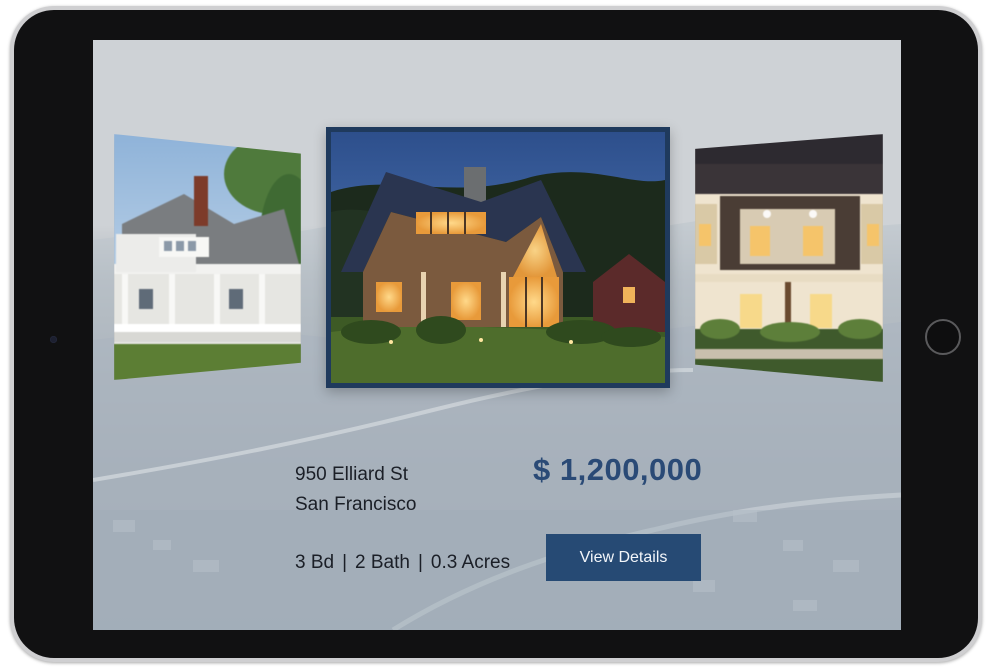 The image size is (994, 670). Describe the element at coordinates (352, 474) in the screenshot. I see `listing-street: 950 Elliard St` at that location.